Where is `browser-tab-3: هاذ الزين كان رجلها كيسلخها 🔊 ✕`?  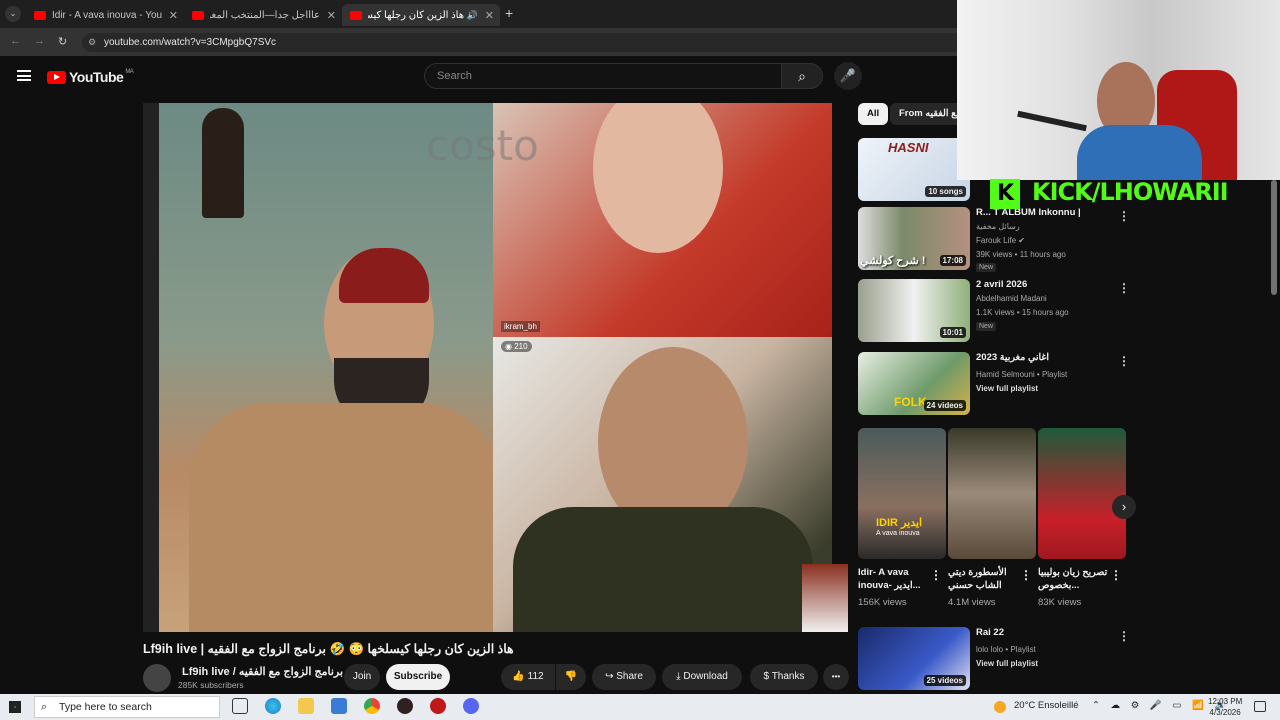 browser-tab-3: هاذ الزين كان رجلها كيسلخها 🔊 ✕ is located at coordinates (421, 15).